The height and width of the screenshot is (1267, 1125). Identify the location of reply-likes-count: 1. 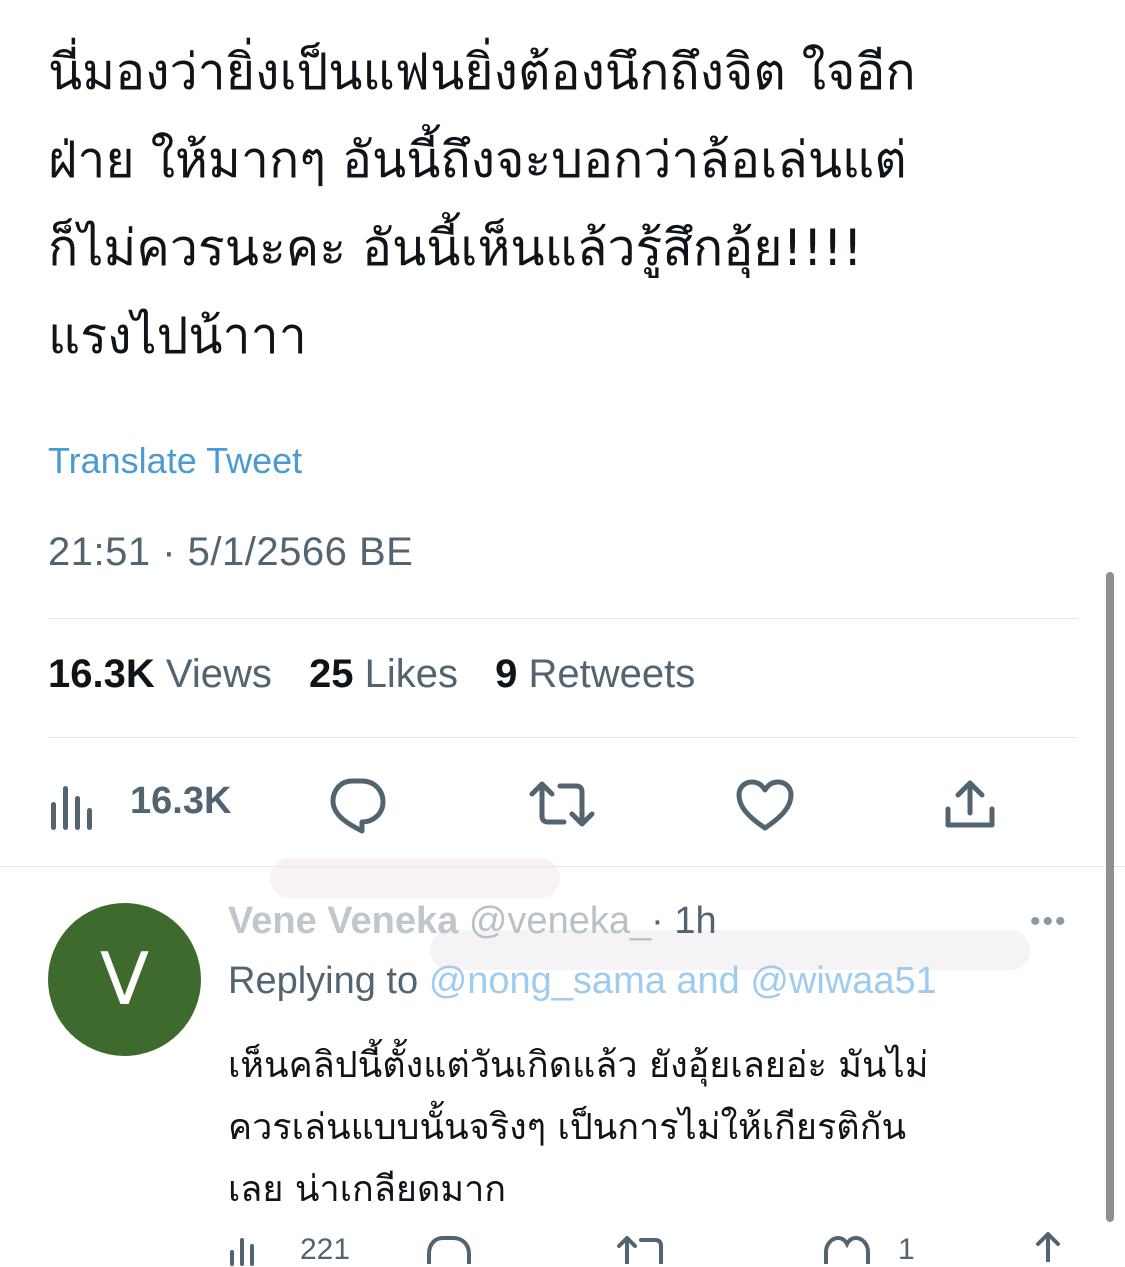
(906, 1249).